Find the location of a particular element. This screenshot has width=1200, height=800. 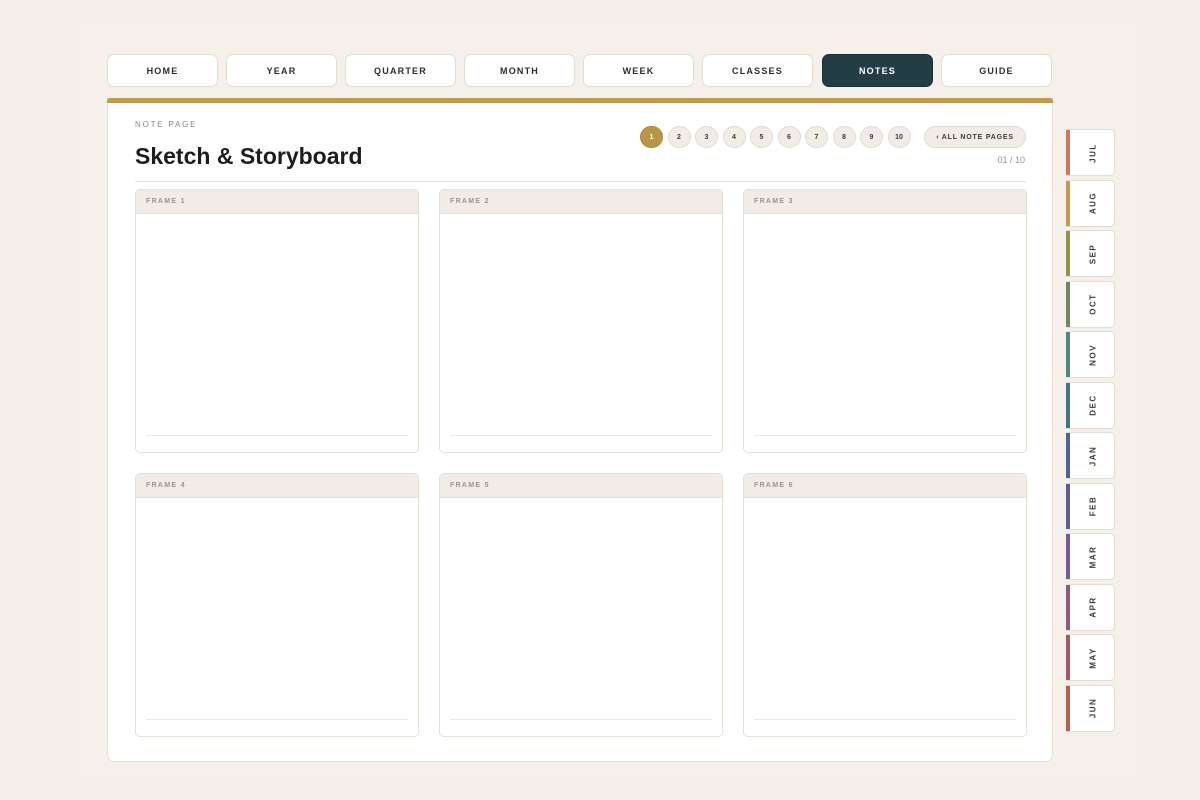

storyboard-frame-5: FRAME 5 is located at coordinates (581, 605).